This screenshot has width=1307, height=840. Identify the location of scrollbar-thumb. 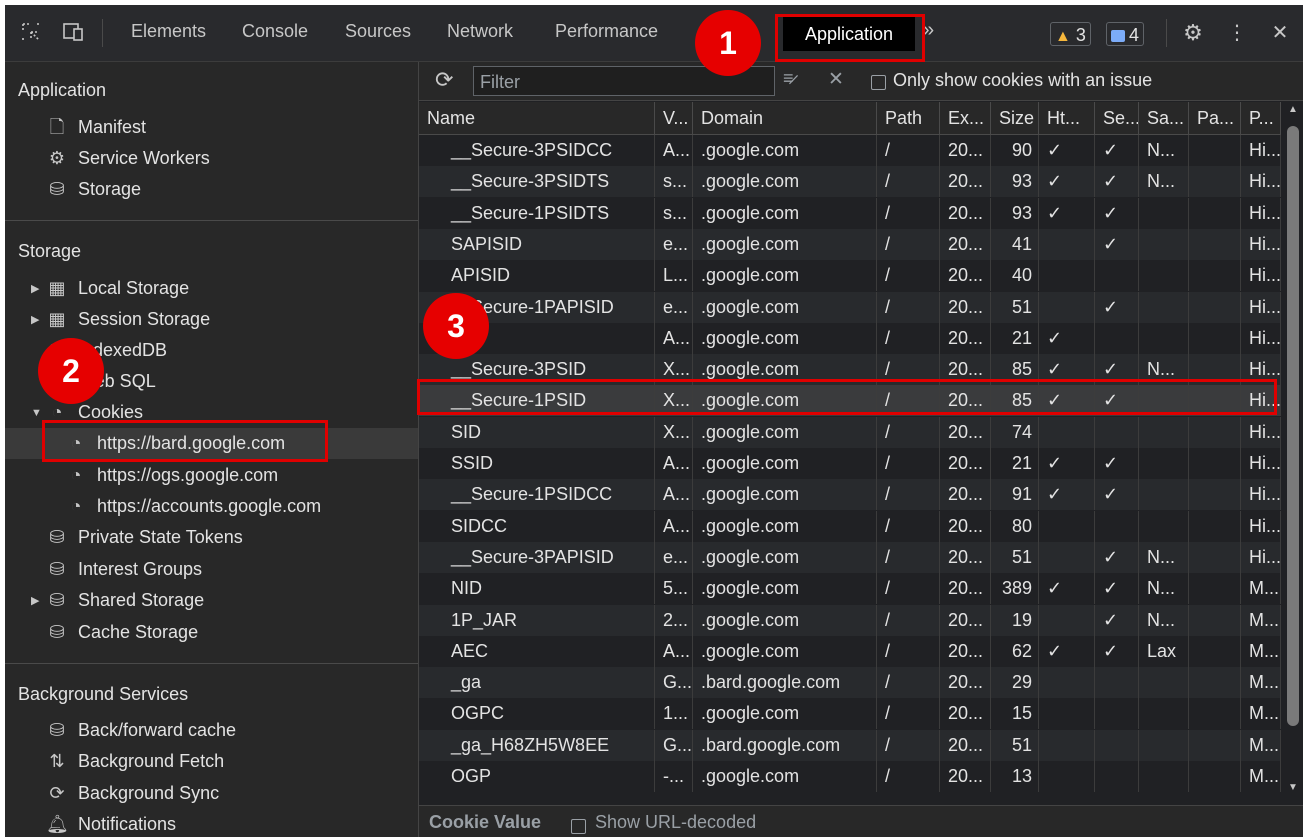
(1293, 426).